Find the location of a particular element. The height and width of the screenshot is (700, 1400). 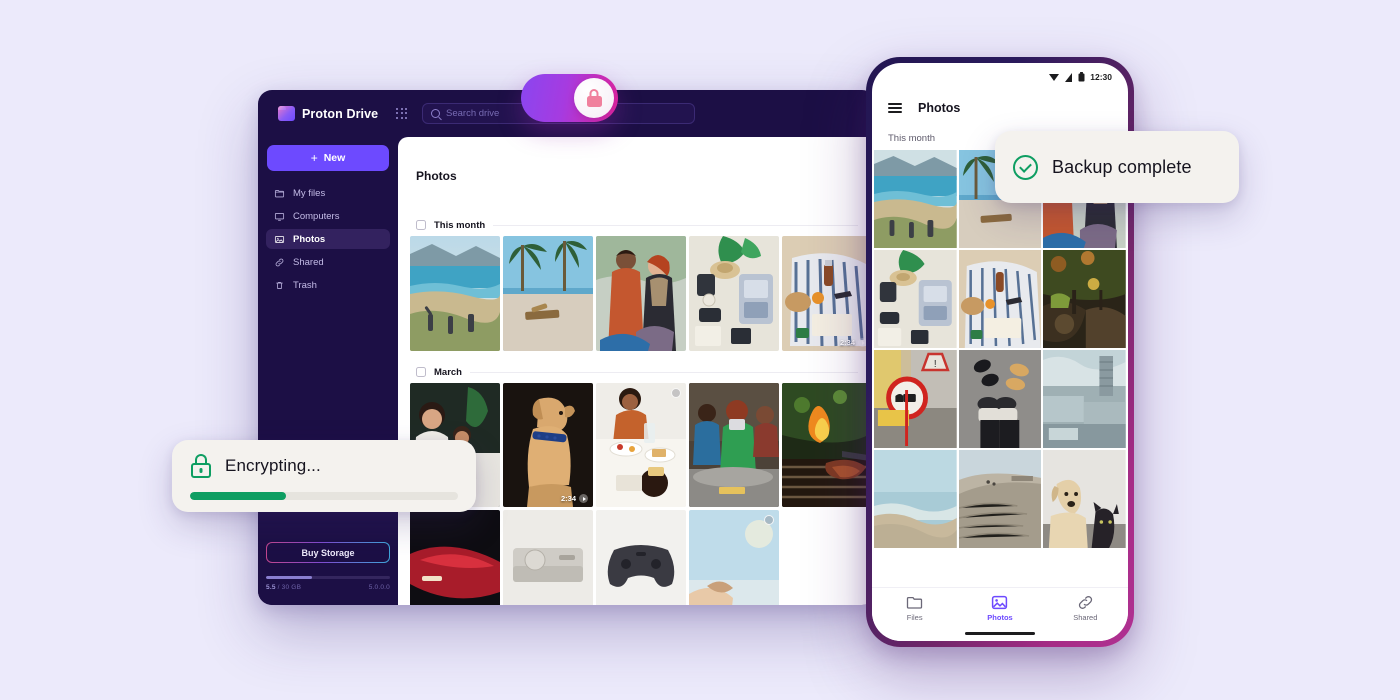

bottom-nav-photos: Photos is located at coordinates (999, 608).